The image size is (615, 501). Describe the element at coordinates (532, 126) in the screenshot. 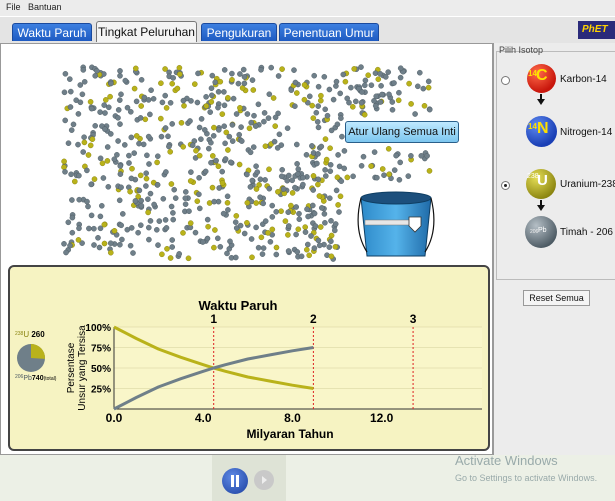

I see `nitrogen-mass: 14` at that location.